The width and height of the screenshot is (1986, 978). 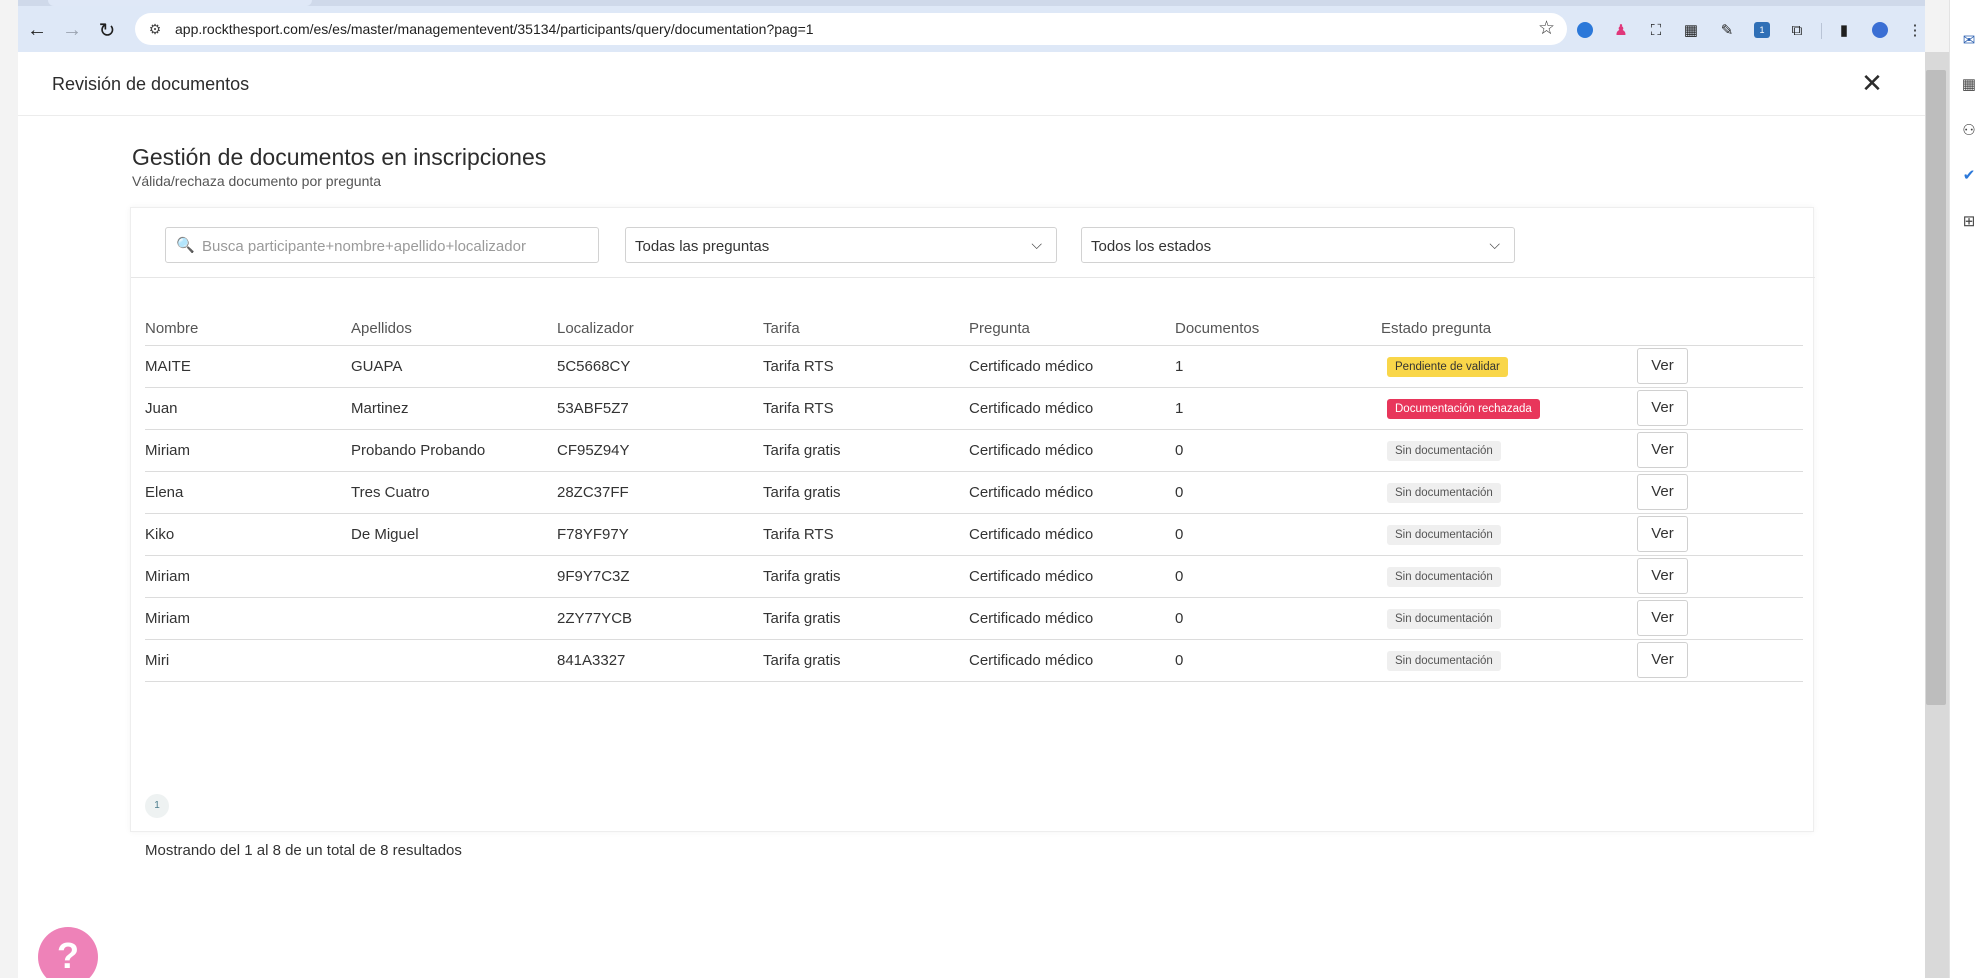 I want to click on close-icon: ✕, so click(x=1872, y=83).